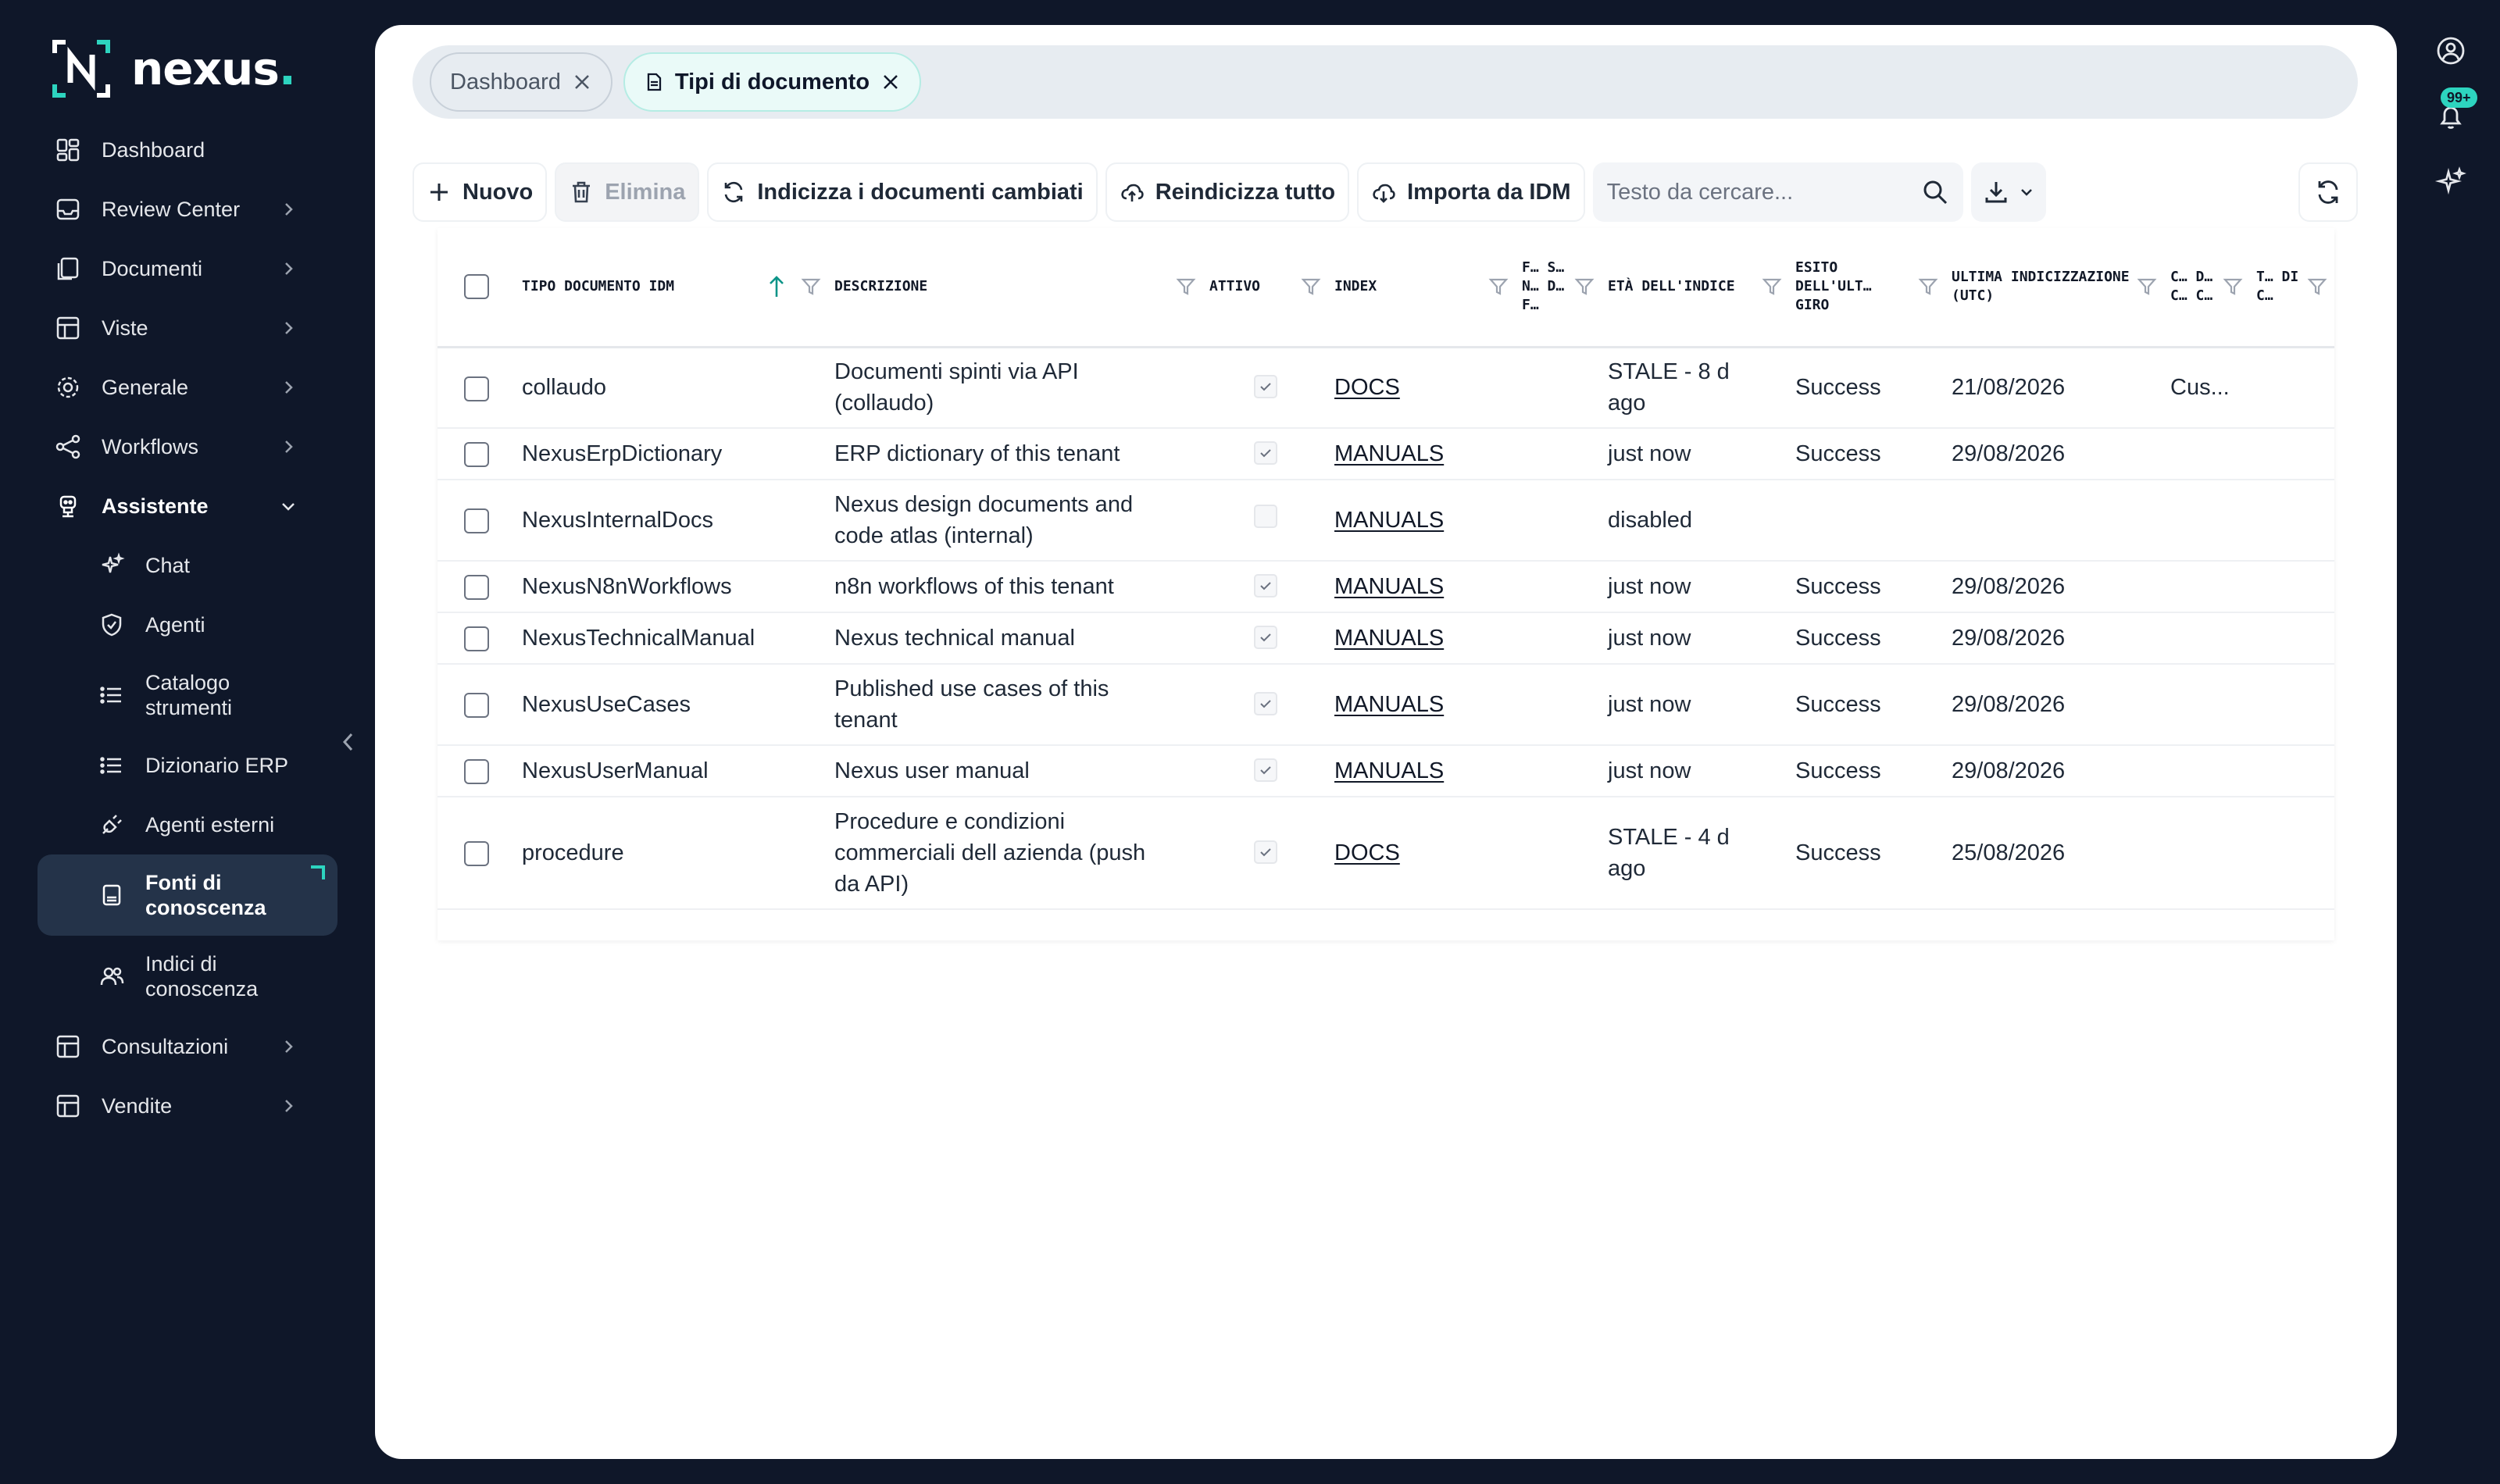 The image size is (2500, 1484). What do you see at coordinates (627, 586) in the screenshot?
I see `cell-tipo-text: NexusN8nWorkflows` at bounding box center [627, 586].